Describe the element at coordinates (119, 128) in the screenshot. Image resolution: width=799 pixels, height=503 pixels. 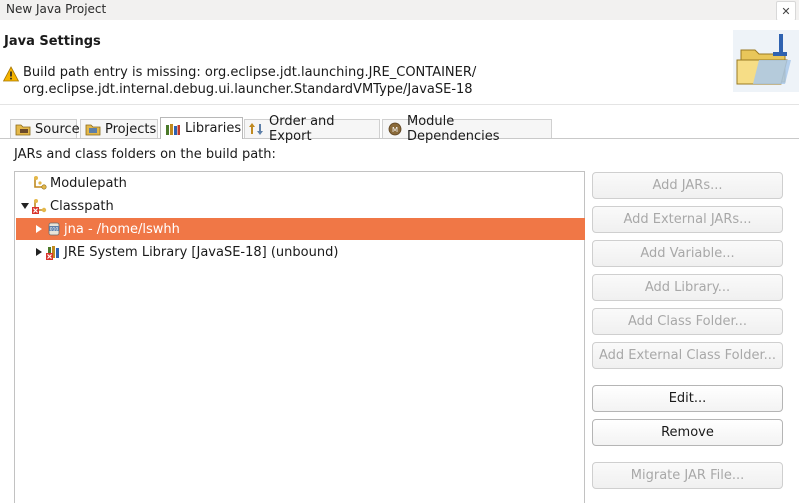
I see `tab-projects: Projects` at that location.